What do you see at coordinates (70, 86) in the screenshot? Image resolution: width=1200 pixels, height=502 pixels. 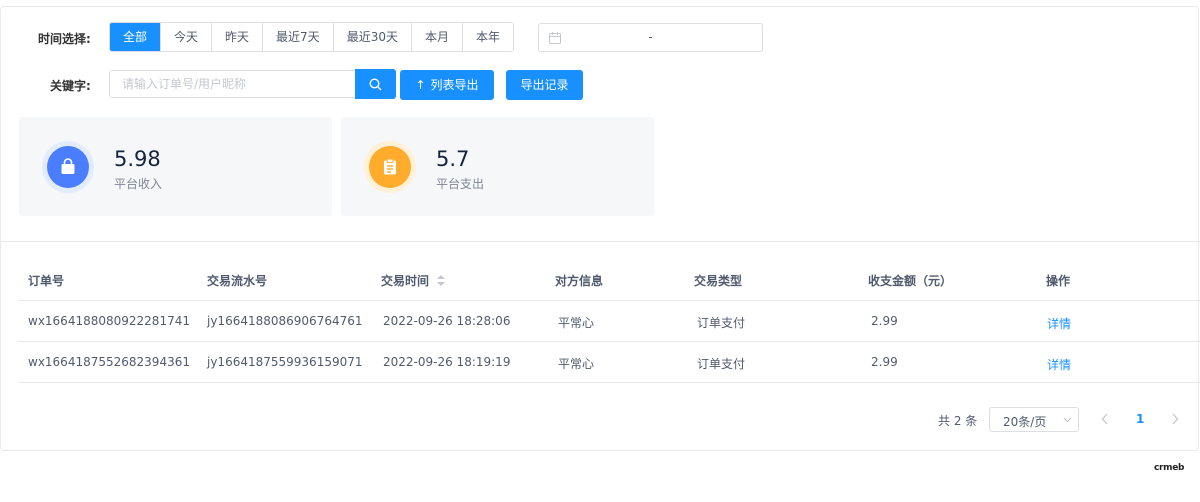 I see `keyword-label: 关键字:` at bounding box center [70, 86].